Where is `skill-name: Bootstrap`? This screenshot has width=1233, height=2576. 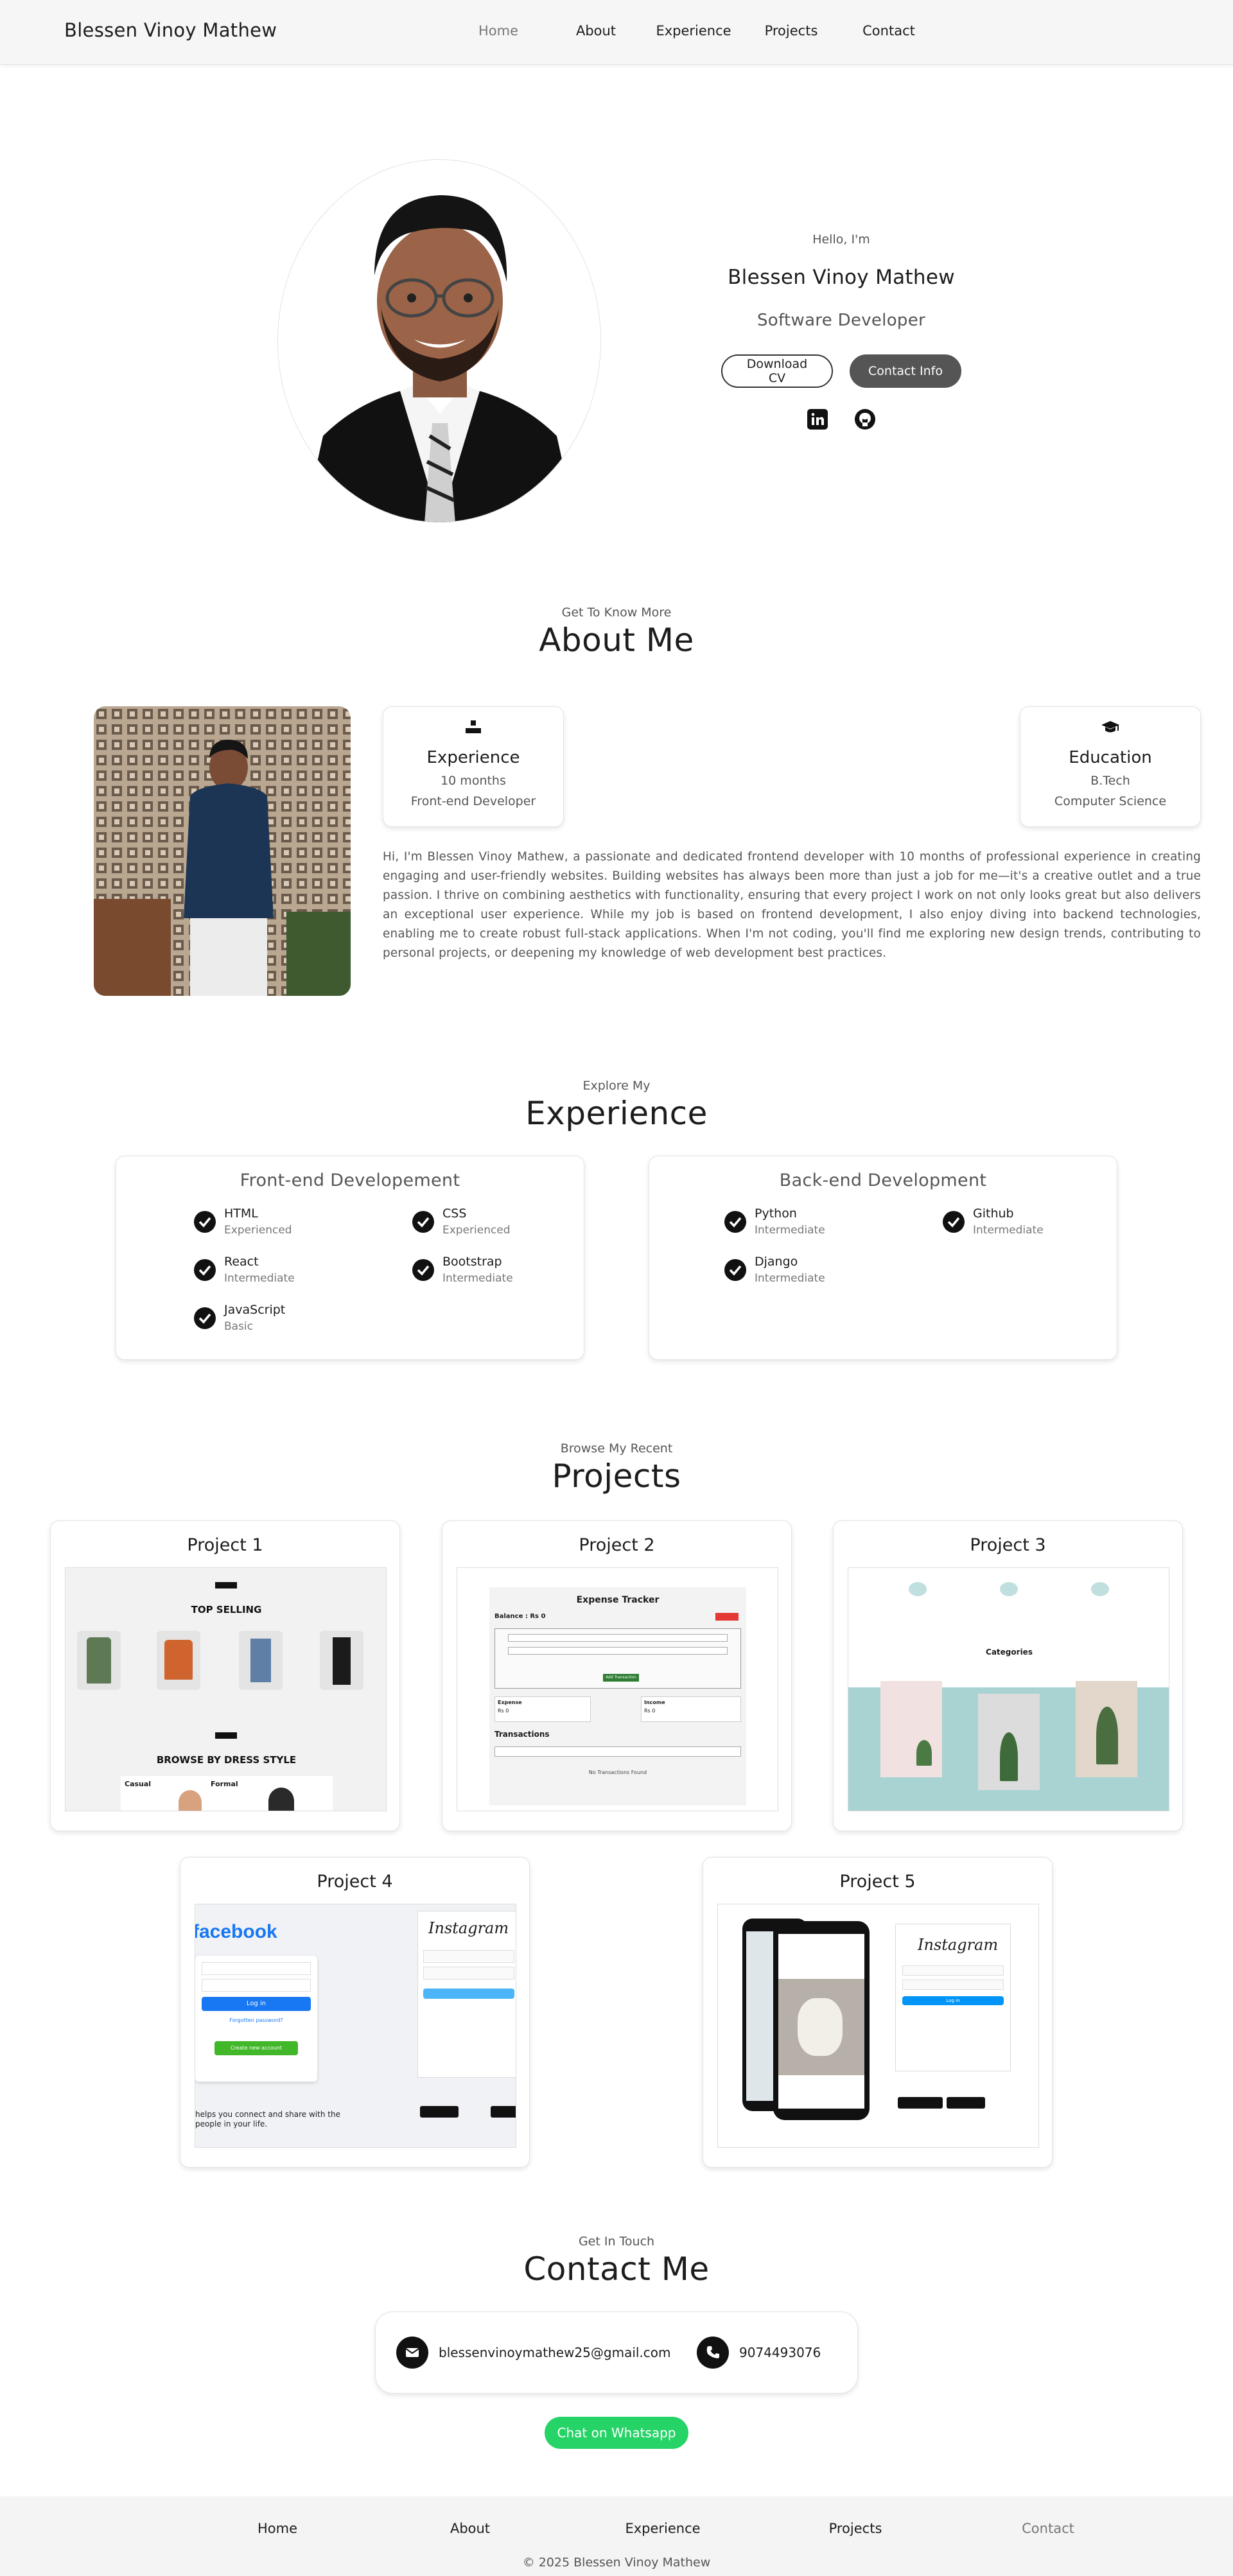 skill-name: Bootstrap is located at coordinates (472, 1262).